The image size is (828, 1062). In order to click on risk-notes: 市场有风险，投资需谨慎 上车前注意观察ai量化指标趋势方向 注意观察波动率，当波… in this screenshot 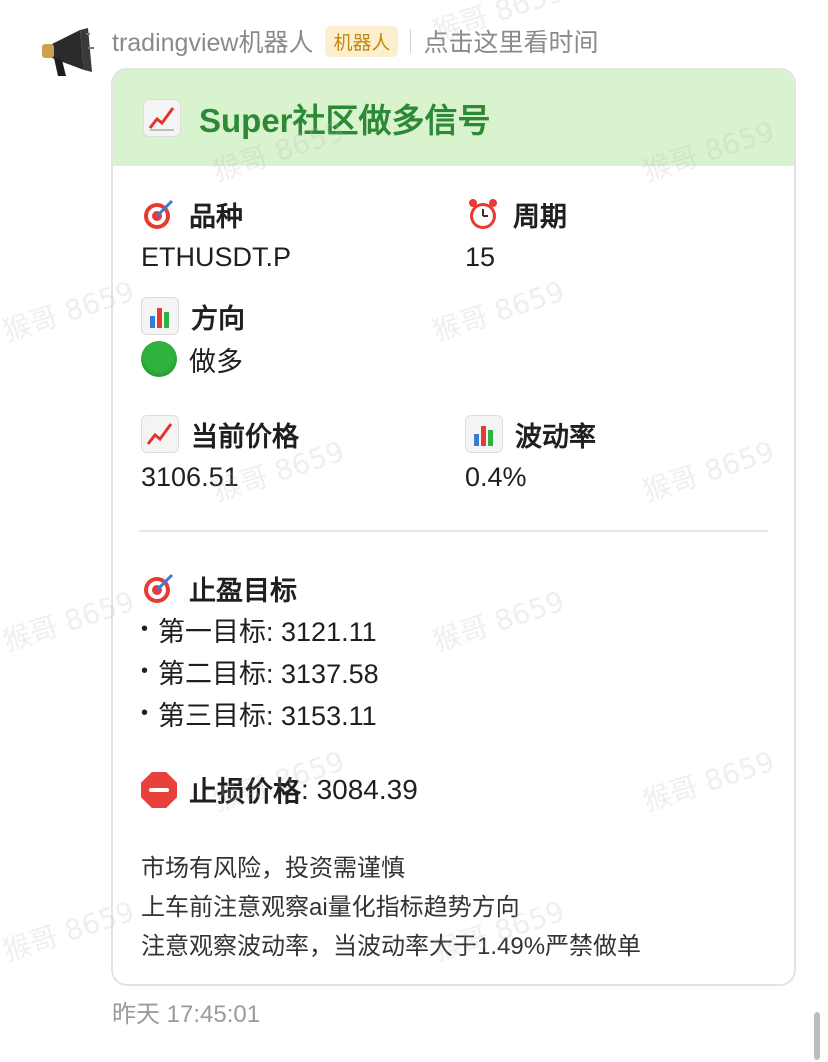, I will do `click(391, 904)`.